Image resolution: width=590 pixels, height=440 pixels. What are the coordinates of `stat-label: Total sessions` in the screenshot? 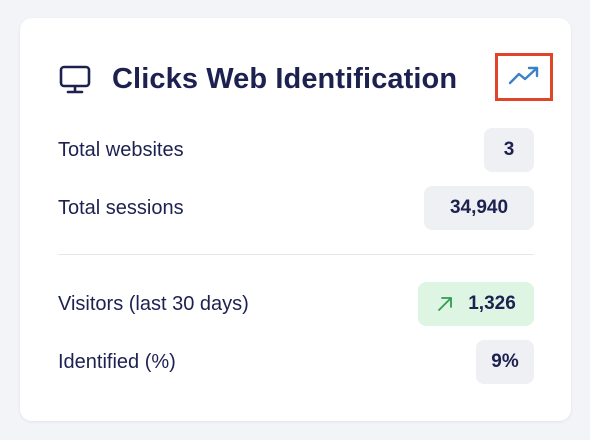 It's located at (121, 207).